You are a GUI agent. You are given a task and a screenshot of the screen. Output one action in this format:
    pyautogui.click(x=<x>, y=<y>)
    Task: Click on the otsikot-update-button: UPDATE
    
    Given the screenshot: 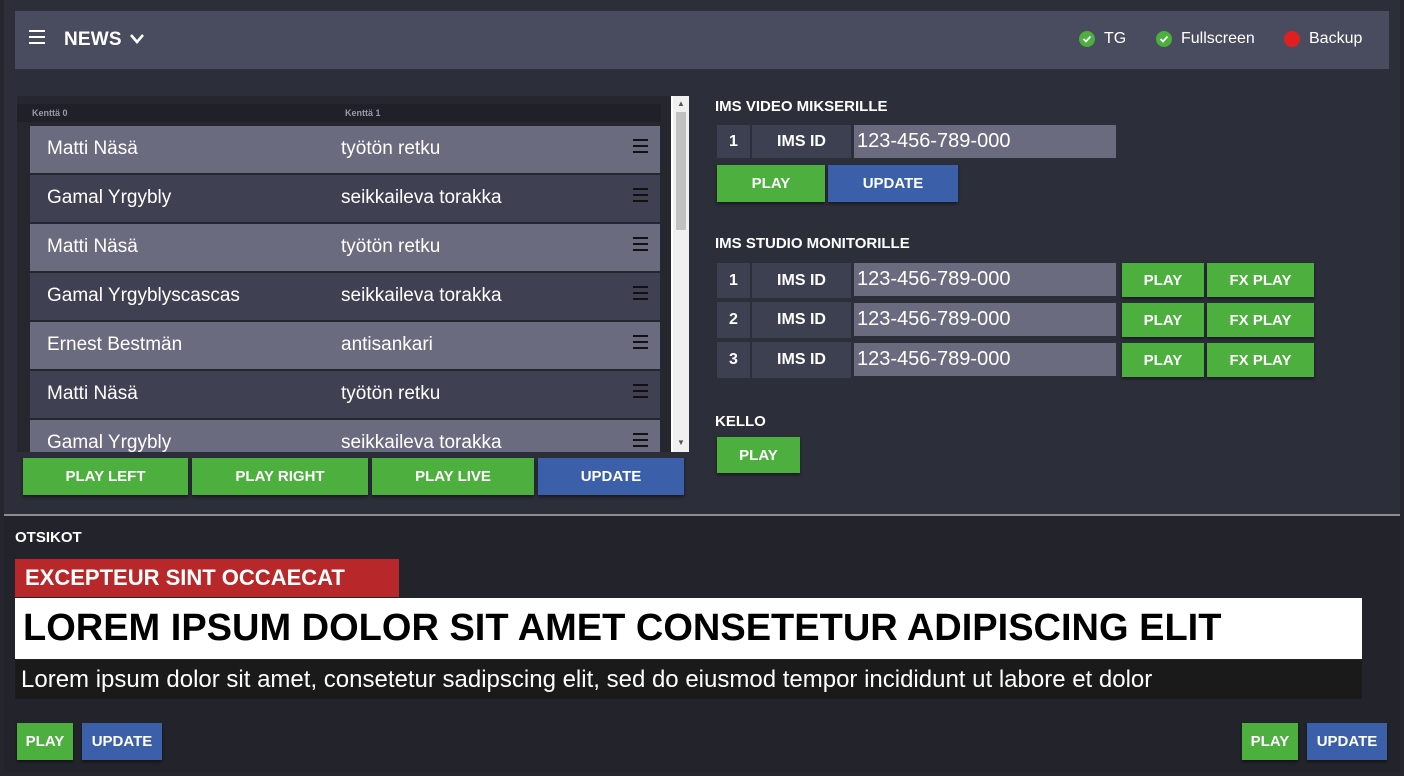 What is the action you would take?
    pyautogui.click(x=122, y=741)
    